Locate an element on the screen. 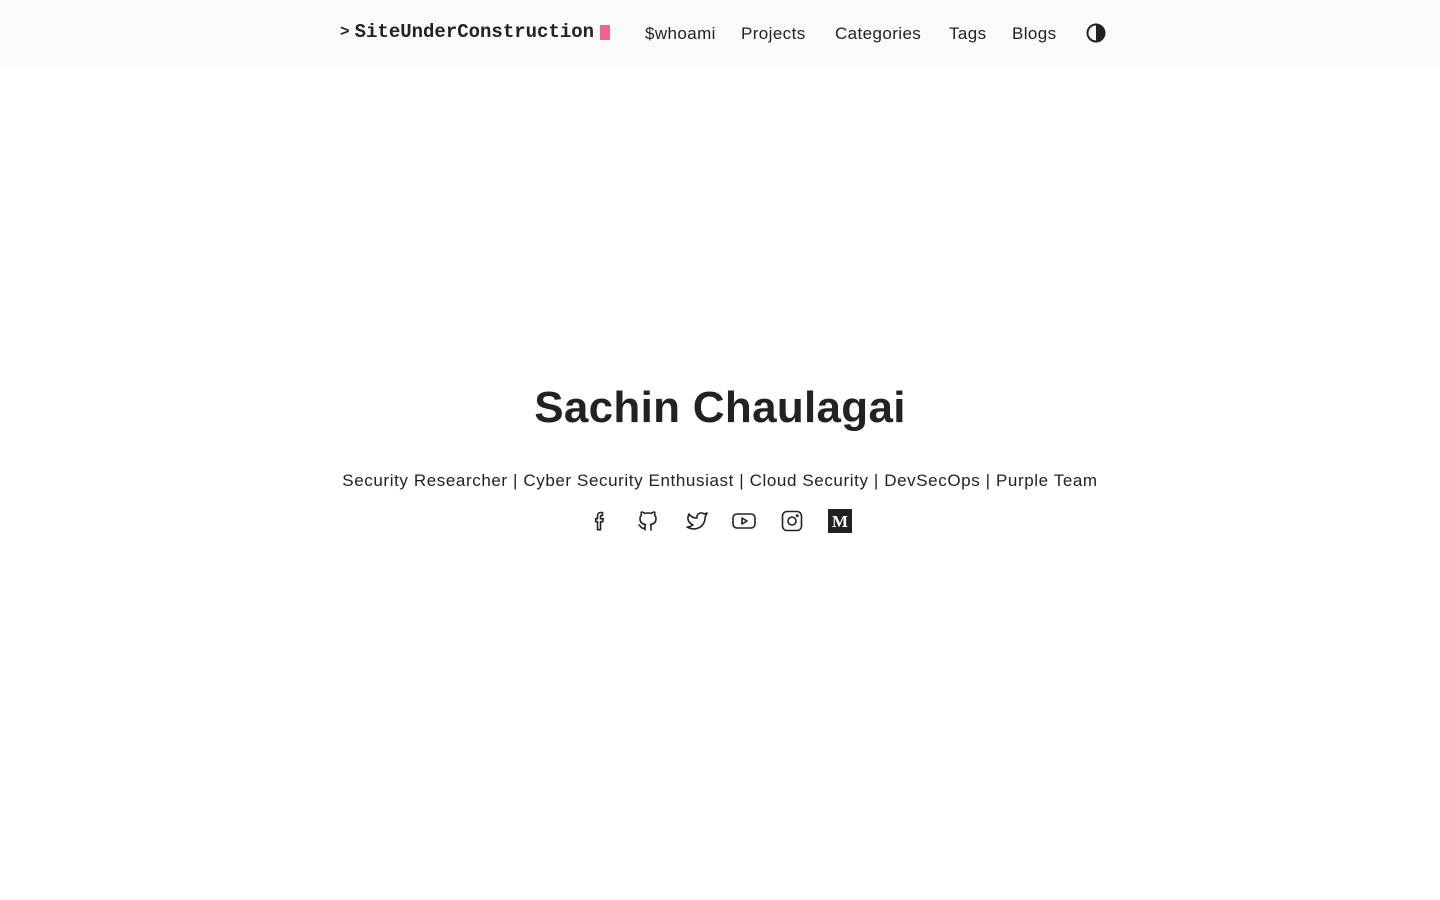 The width and height of the screenshot is (1440, 900). instagram-icon is located at coordinates (792, 521).